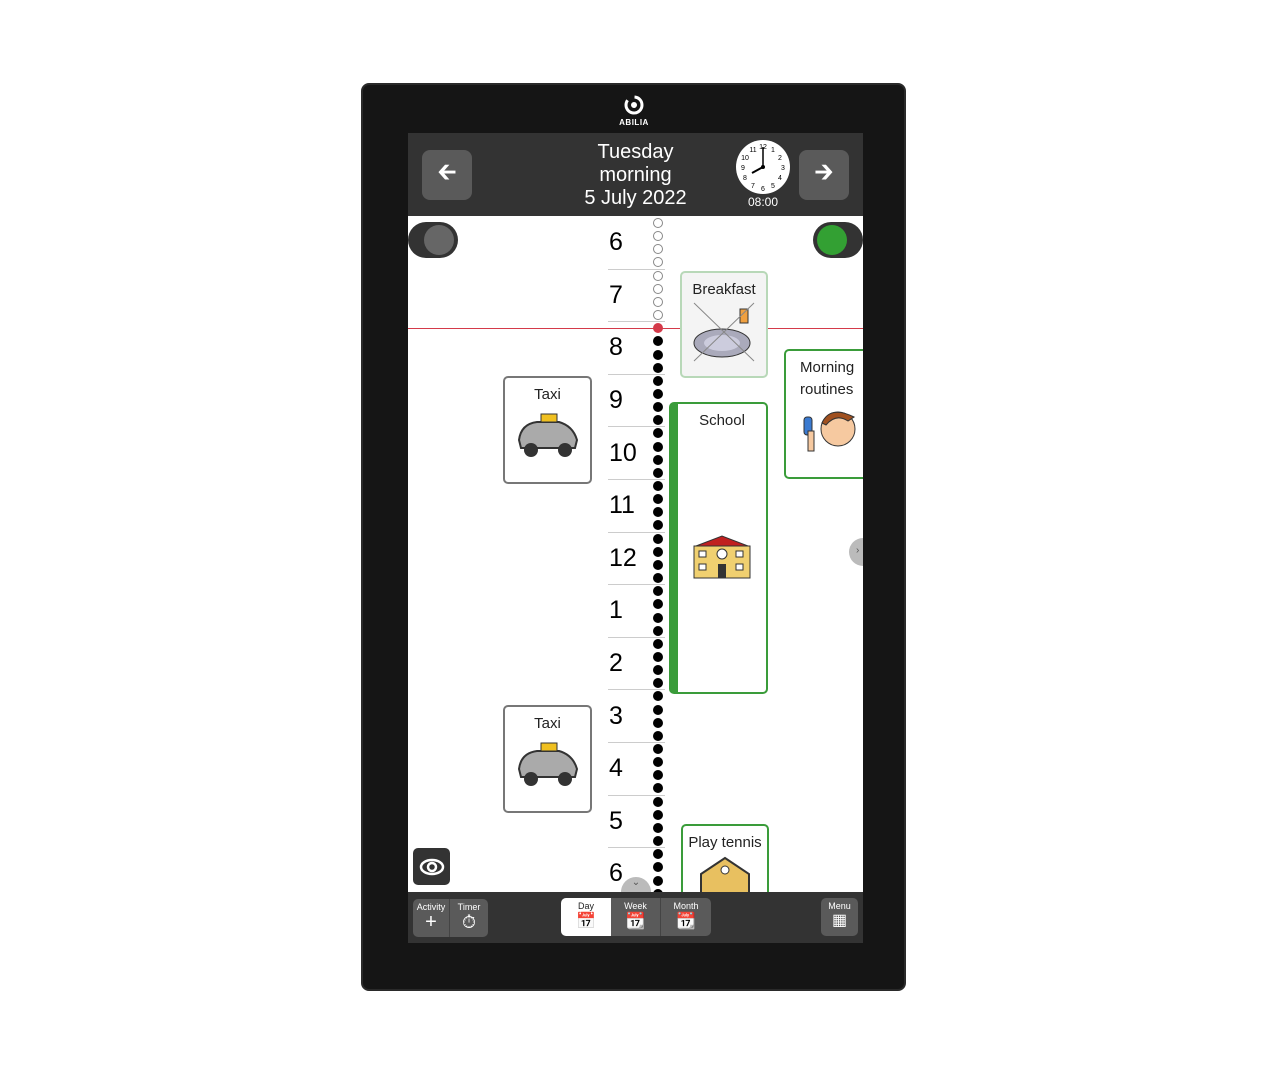  I want to click on side-panel-handle: ›, so click(856, 552).